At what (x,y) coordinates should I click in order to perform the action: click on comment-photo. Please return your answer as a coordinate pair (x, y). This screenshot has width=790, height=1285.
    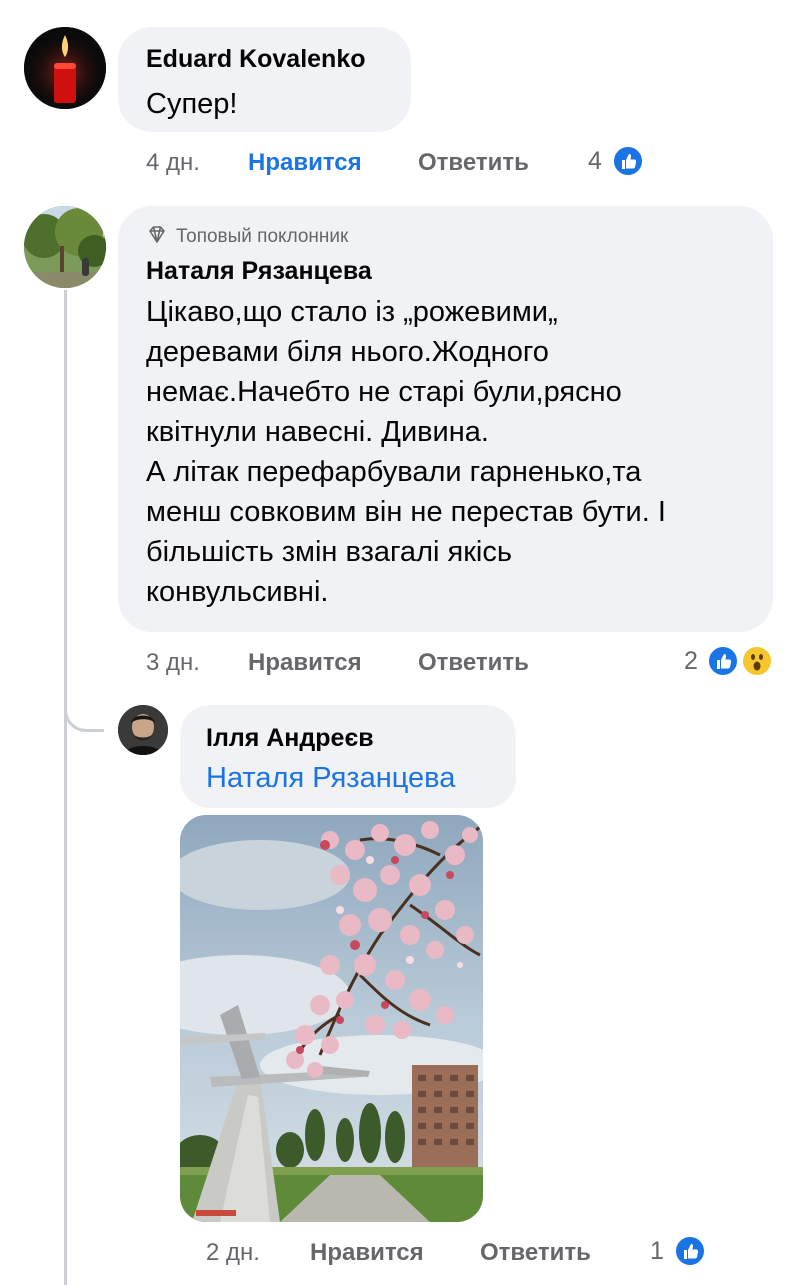
    Looking at the image, I should click on (331, 1018).